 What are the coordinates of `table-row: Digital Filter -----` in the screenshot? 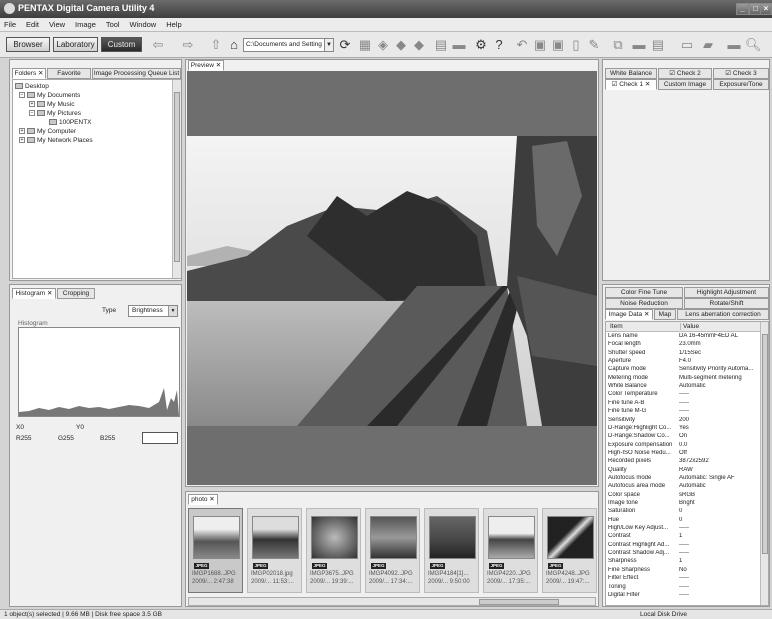 It's located at (685, 596).